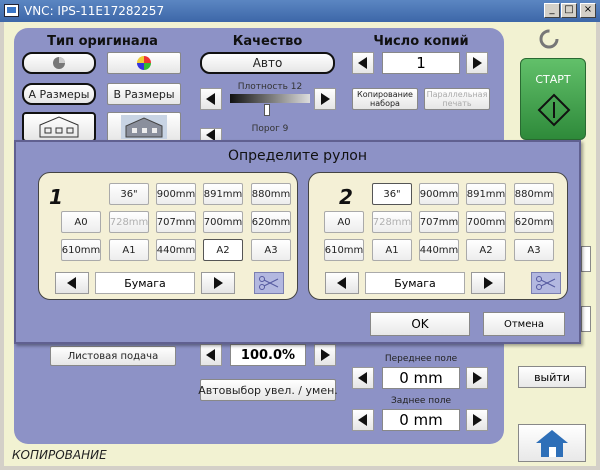 Image resolution: width=600 pixels, height=470 pixels. What do you see at coordinates (271, 222) in the screenshot?
I see `roll-1-size-button: 620mm` at bounding box center [271, 222].